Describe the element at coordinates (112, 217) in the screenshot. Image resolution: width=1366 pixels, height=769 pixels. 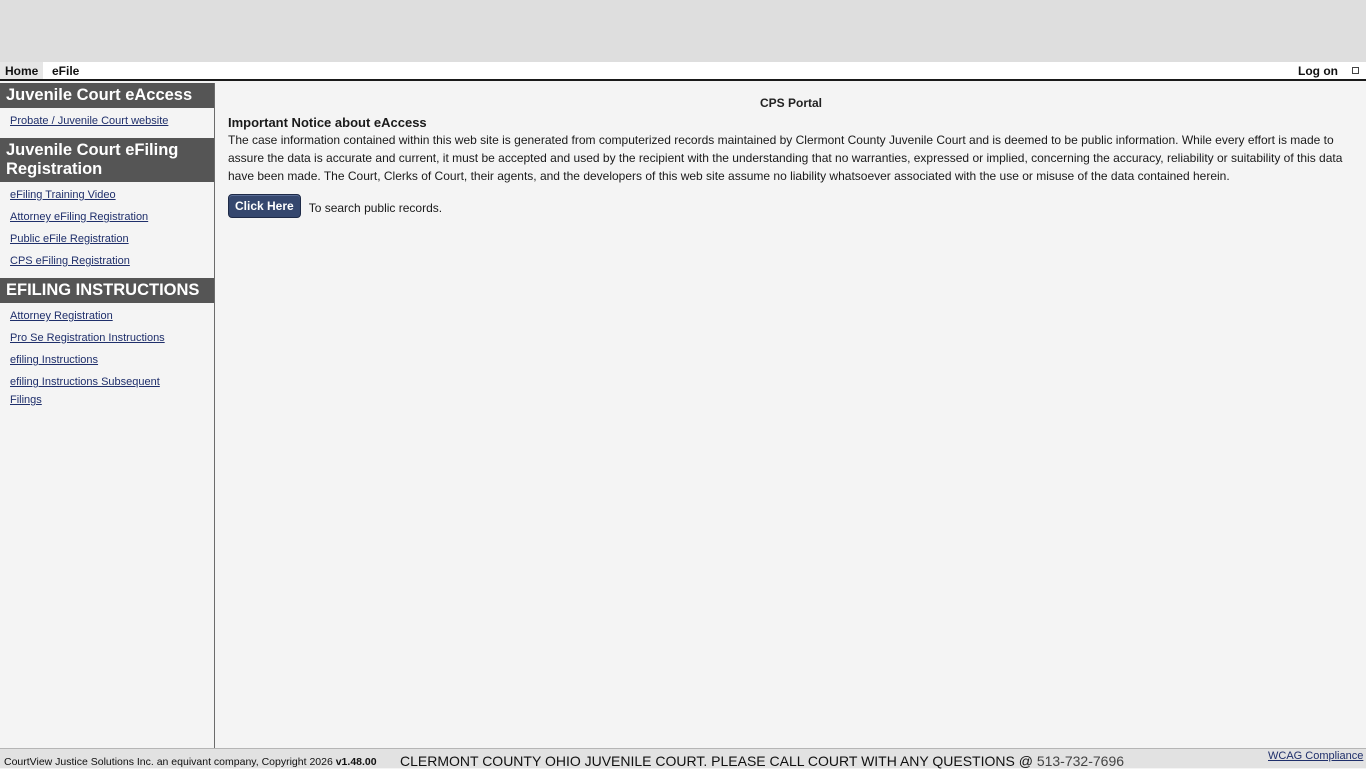
I see `sidebar-link-attorney-efiling-registration: Attorney eFiling Registration` at that location.